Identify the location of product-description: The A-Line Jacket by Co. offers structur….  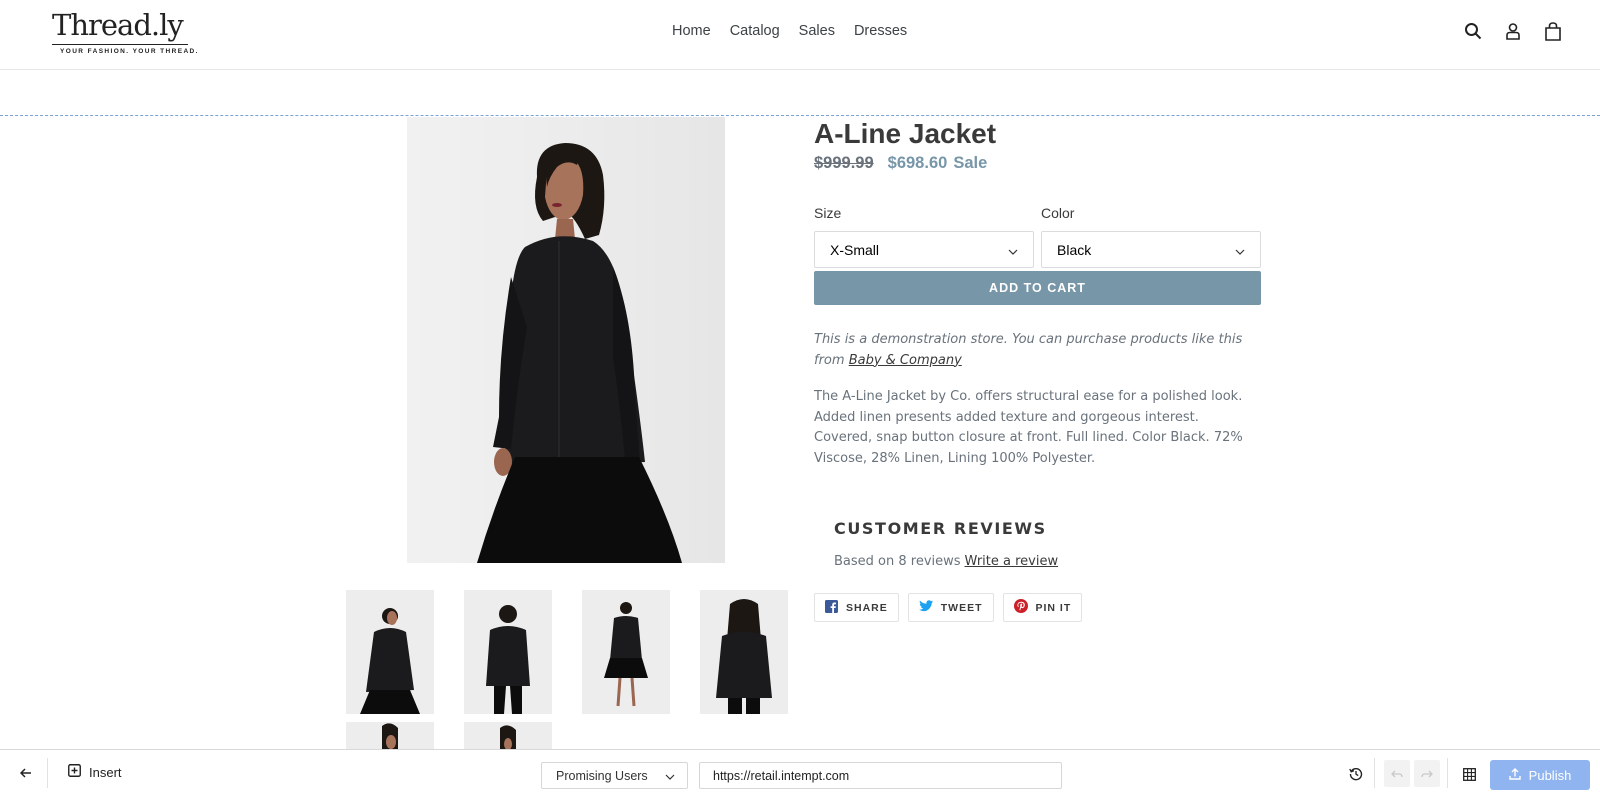
(1028, 427).